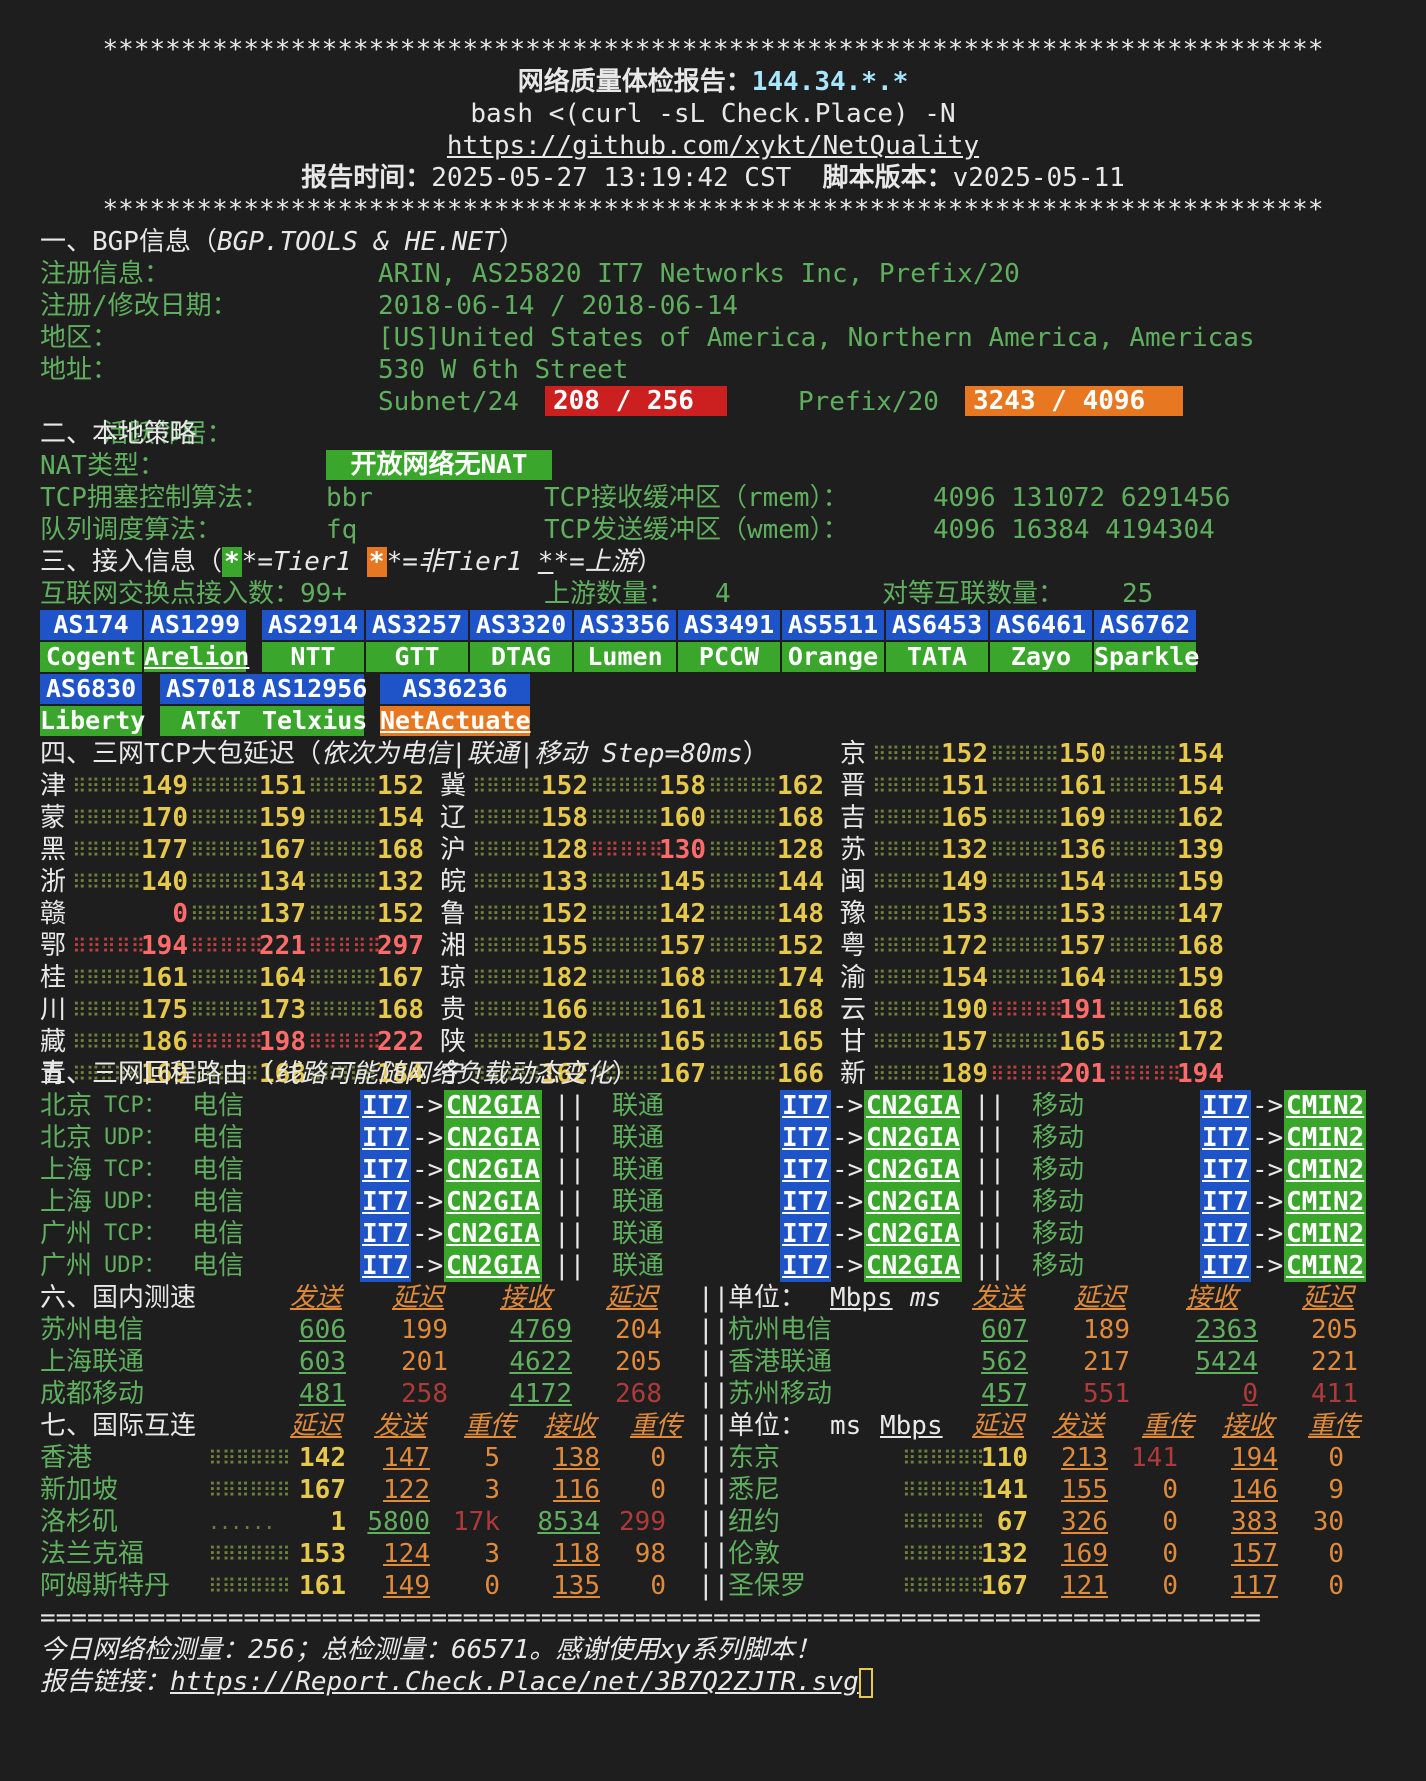 The width and height of the screenshot is (1426, 1781). I want to click on latency-value: 0, so click(180, 914).